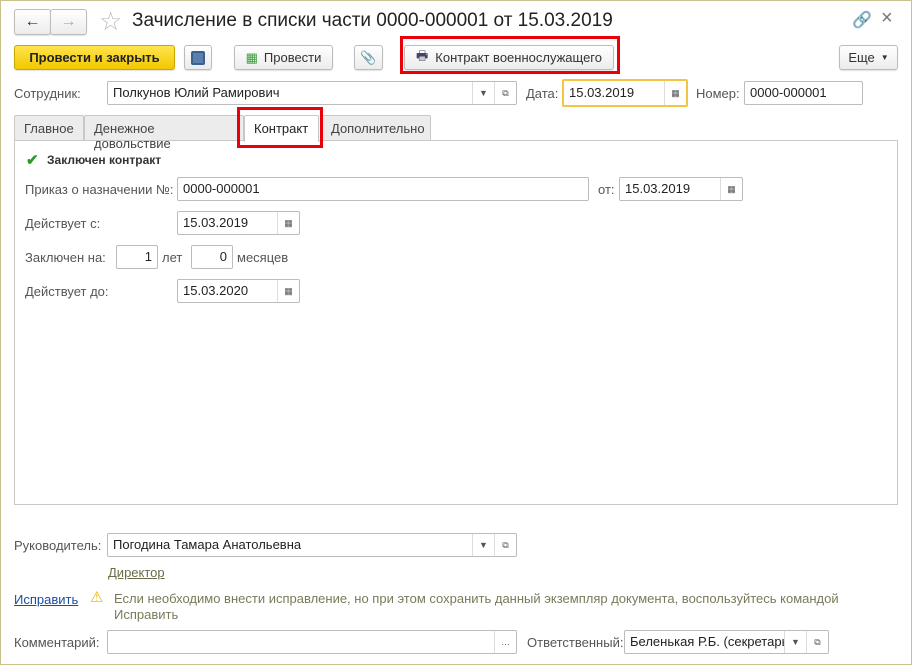  I want to click on floppy-disk-icon, so click(198, 57).